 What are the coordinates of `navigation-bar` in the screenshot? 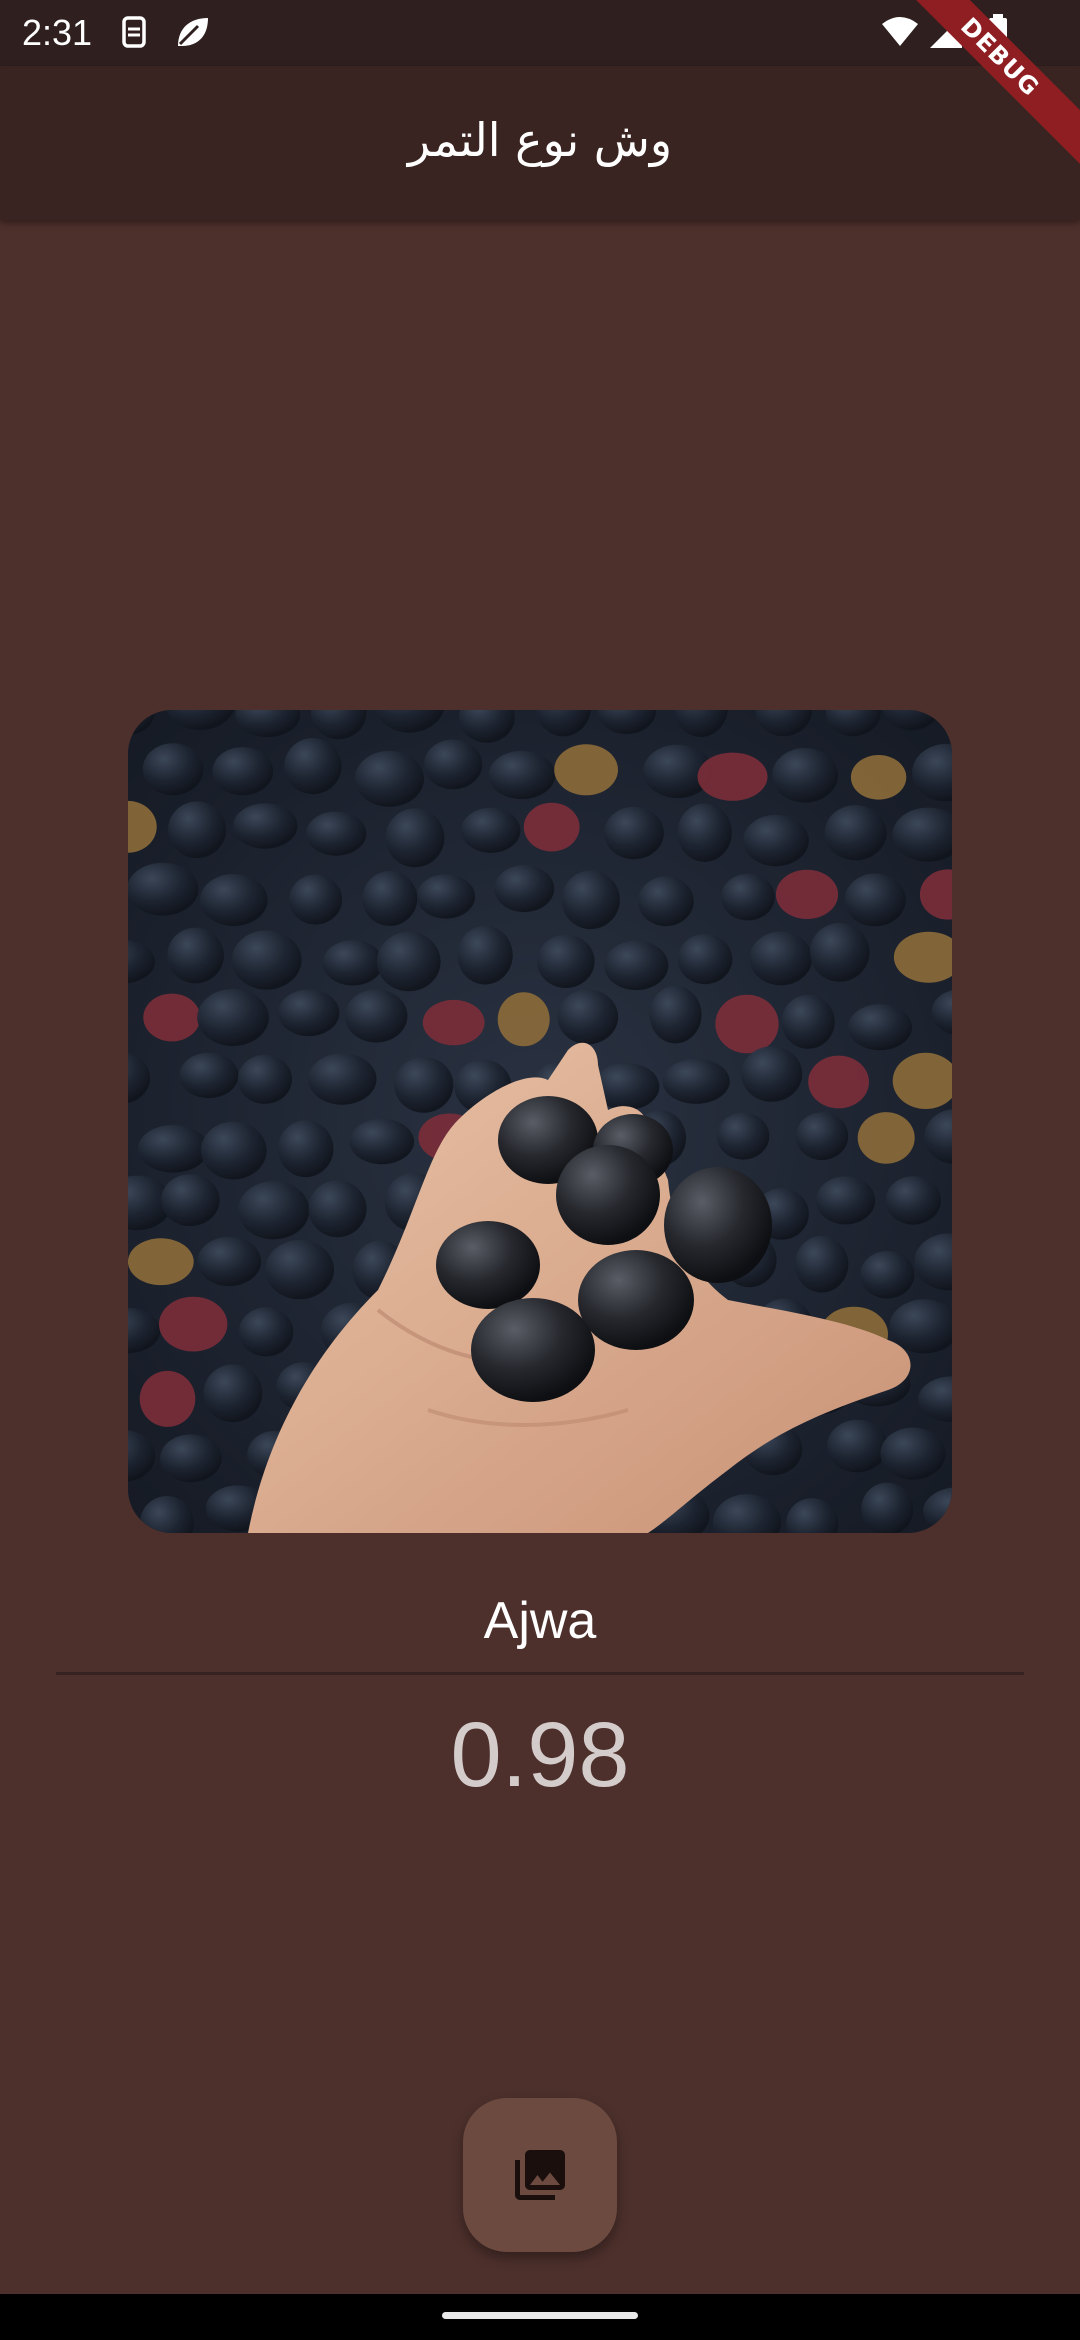 It's located at (540, 2317).